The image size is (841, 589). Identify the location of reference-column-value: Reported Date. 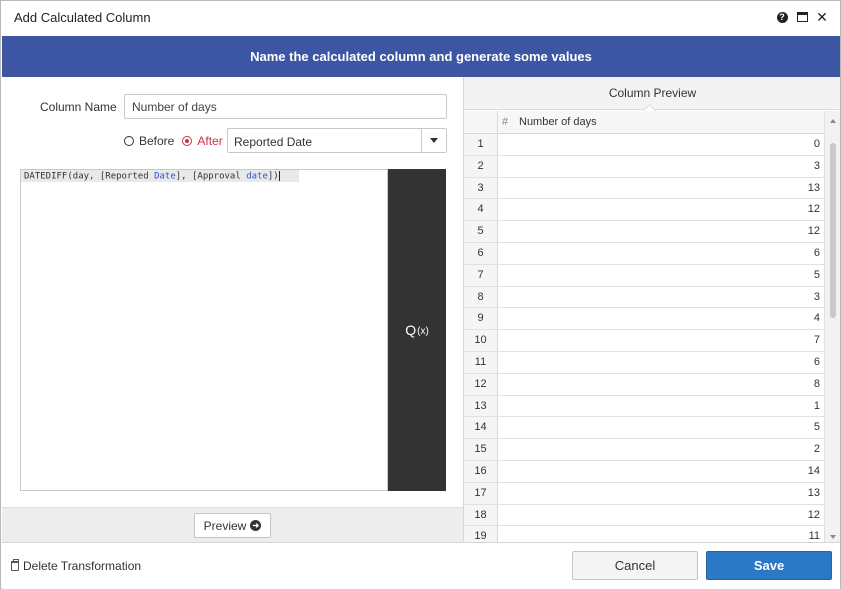
(273, 142).